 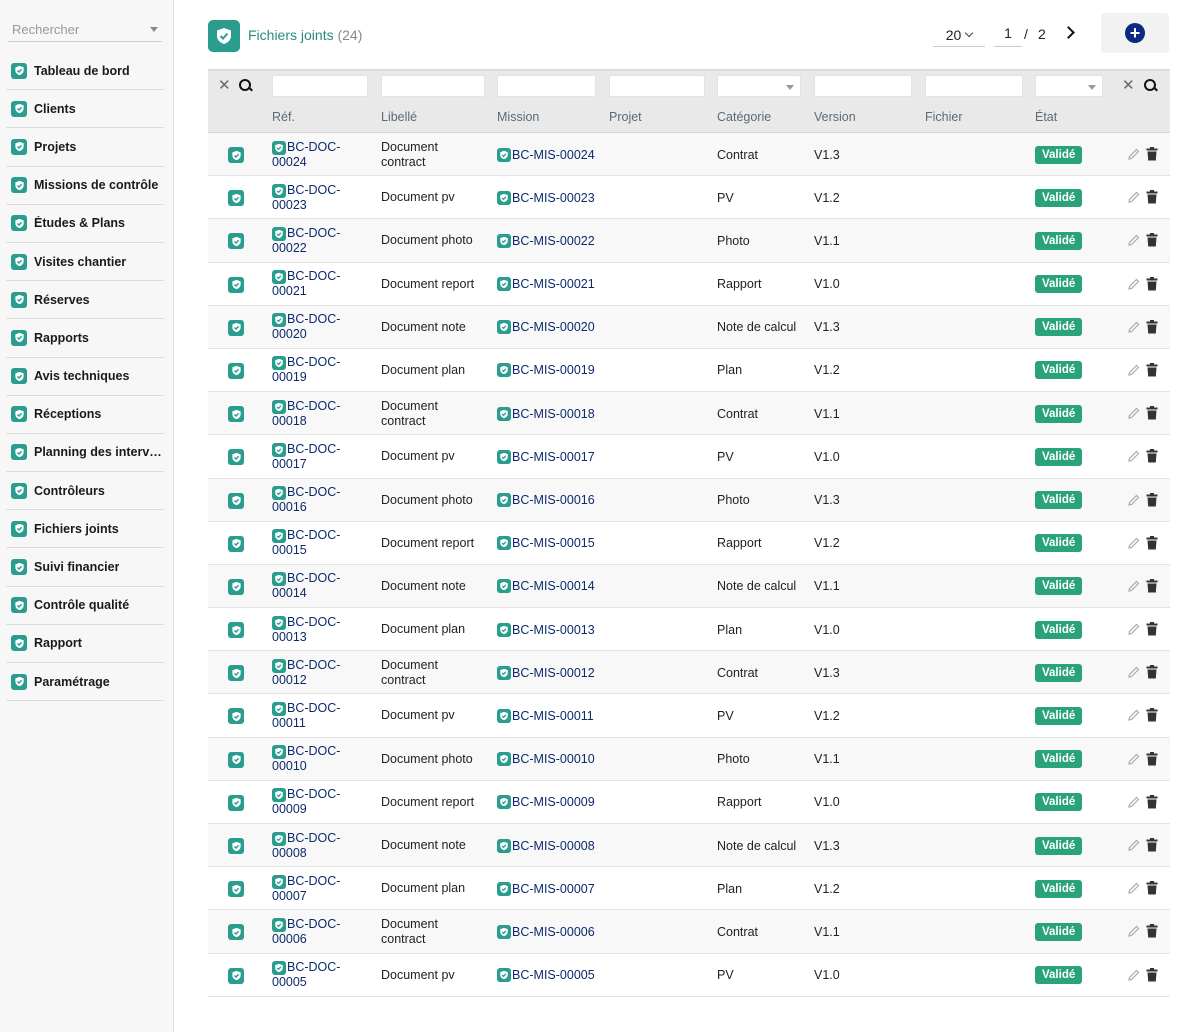 What do you see at coordinates (552, 543) in the screenshot?
I see `mission-link: BC-MIS-00015` at bounding box center [552, 543].